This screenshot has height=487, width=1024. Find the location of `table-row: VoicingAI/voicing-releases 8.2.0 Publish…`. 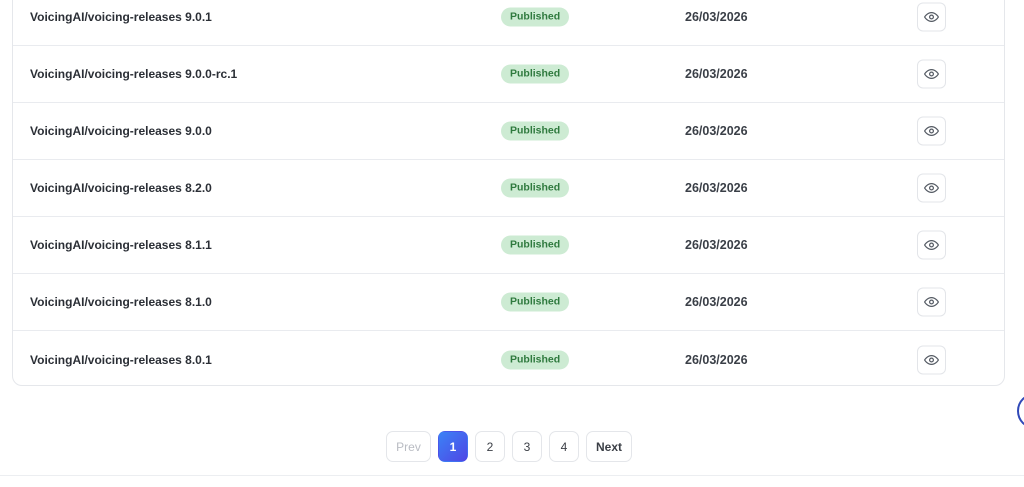

table-row: VoicingAI/voicing-releases 8.2.0 Publish… is located at coordinates (508, 188).